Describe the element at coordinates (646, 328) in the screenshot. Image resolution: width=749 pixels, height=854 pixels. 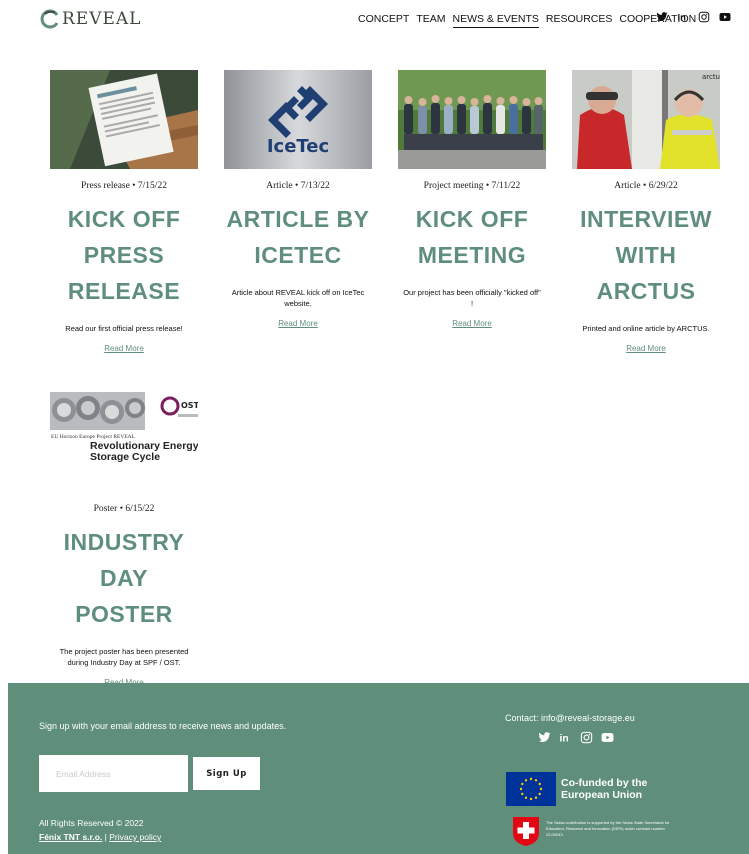
I see `post-description: Printed and online article by ARCTUS.` at that location.